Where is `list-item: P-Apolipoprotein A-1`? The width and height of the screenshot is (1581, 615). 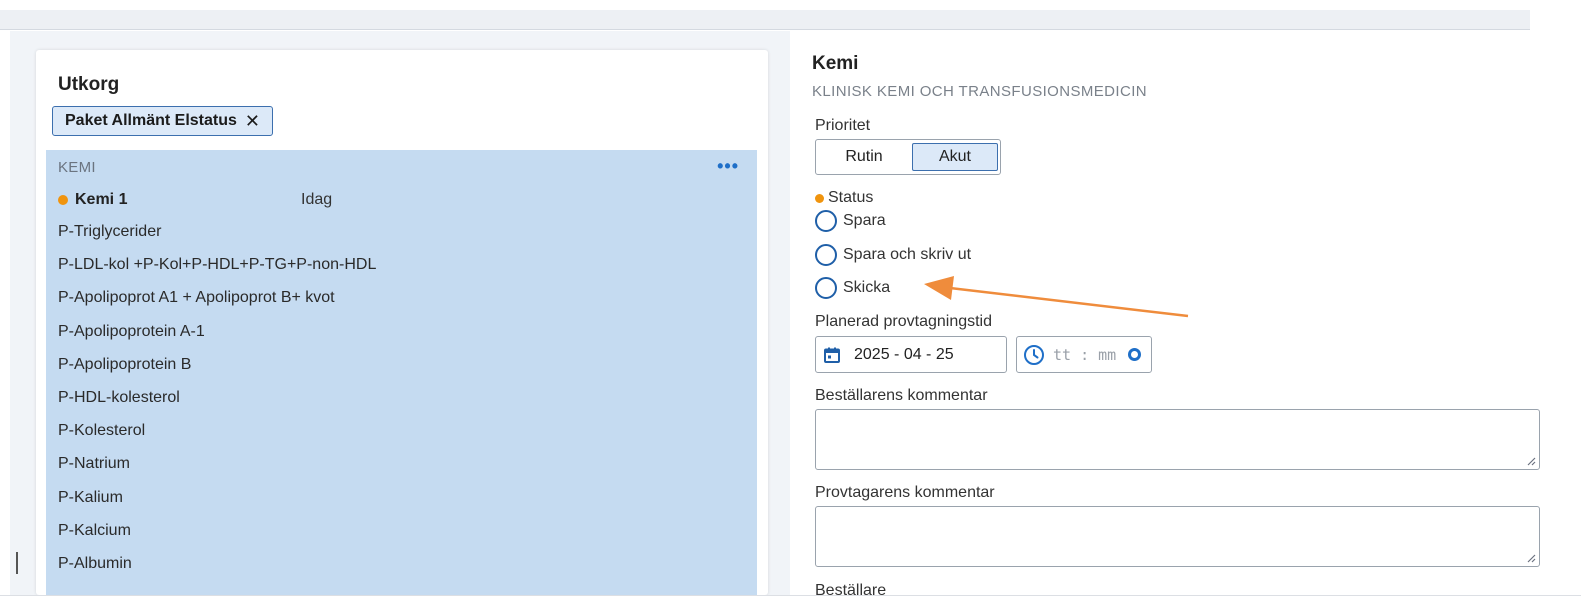
list-item: P-Apolipoprotein A-1 is located at coordinates (217, 338).